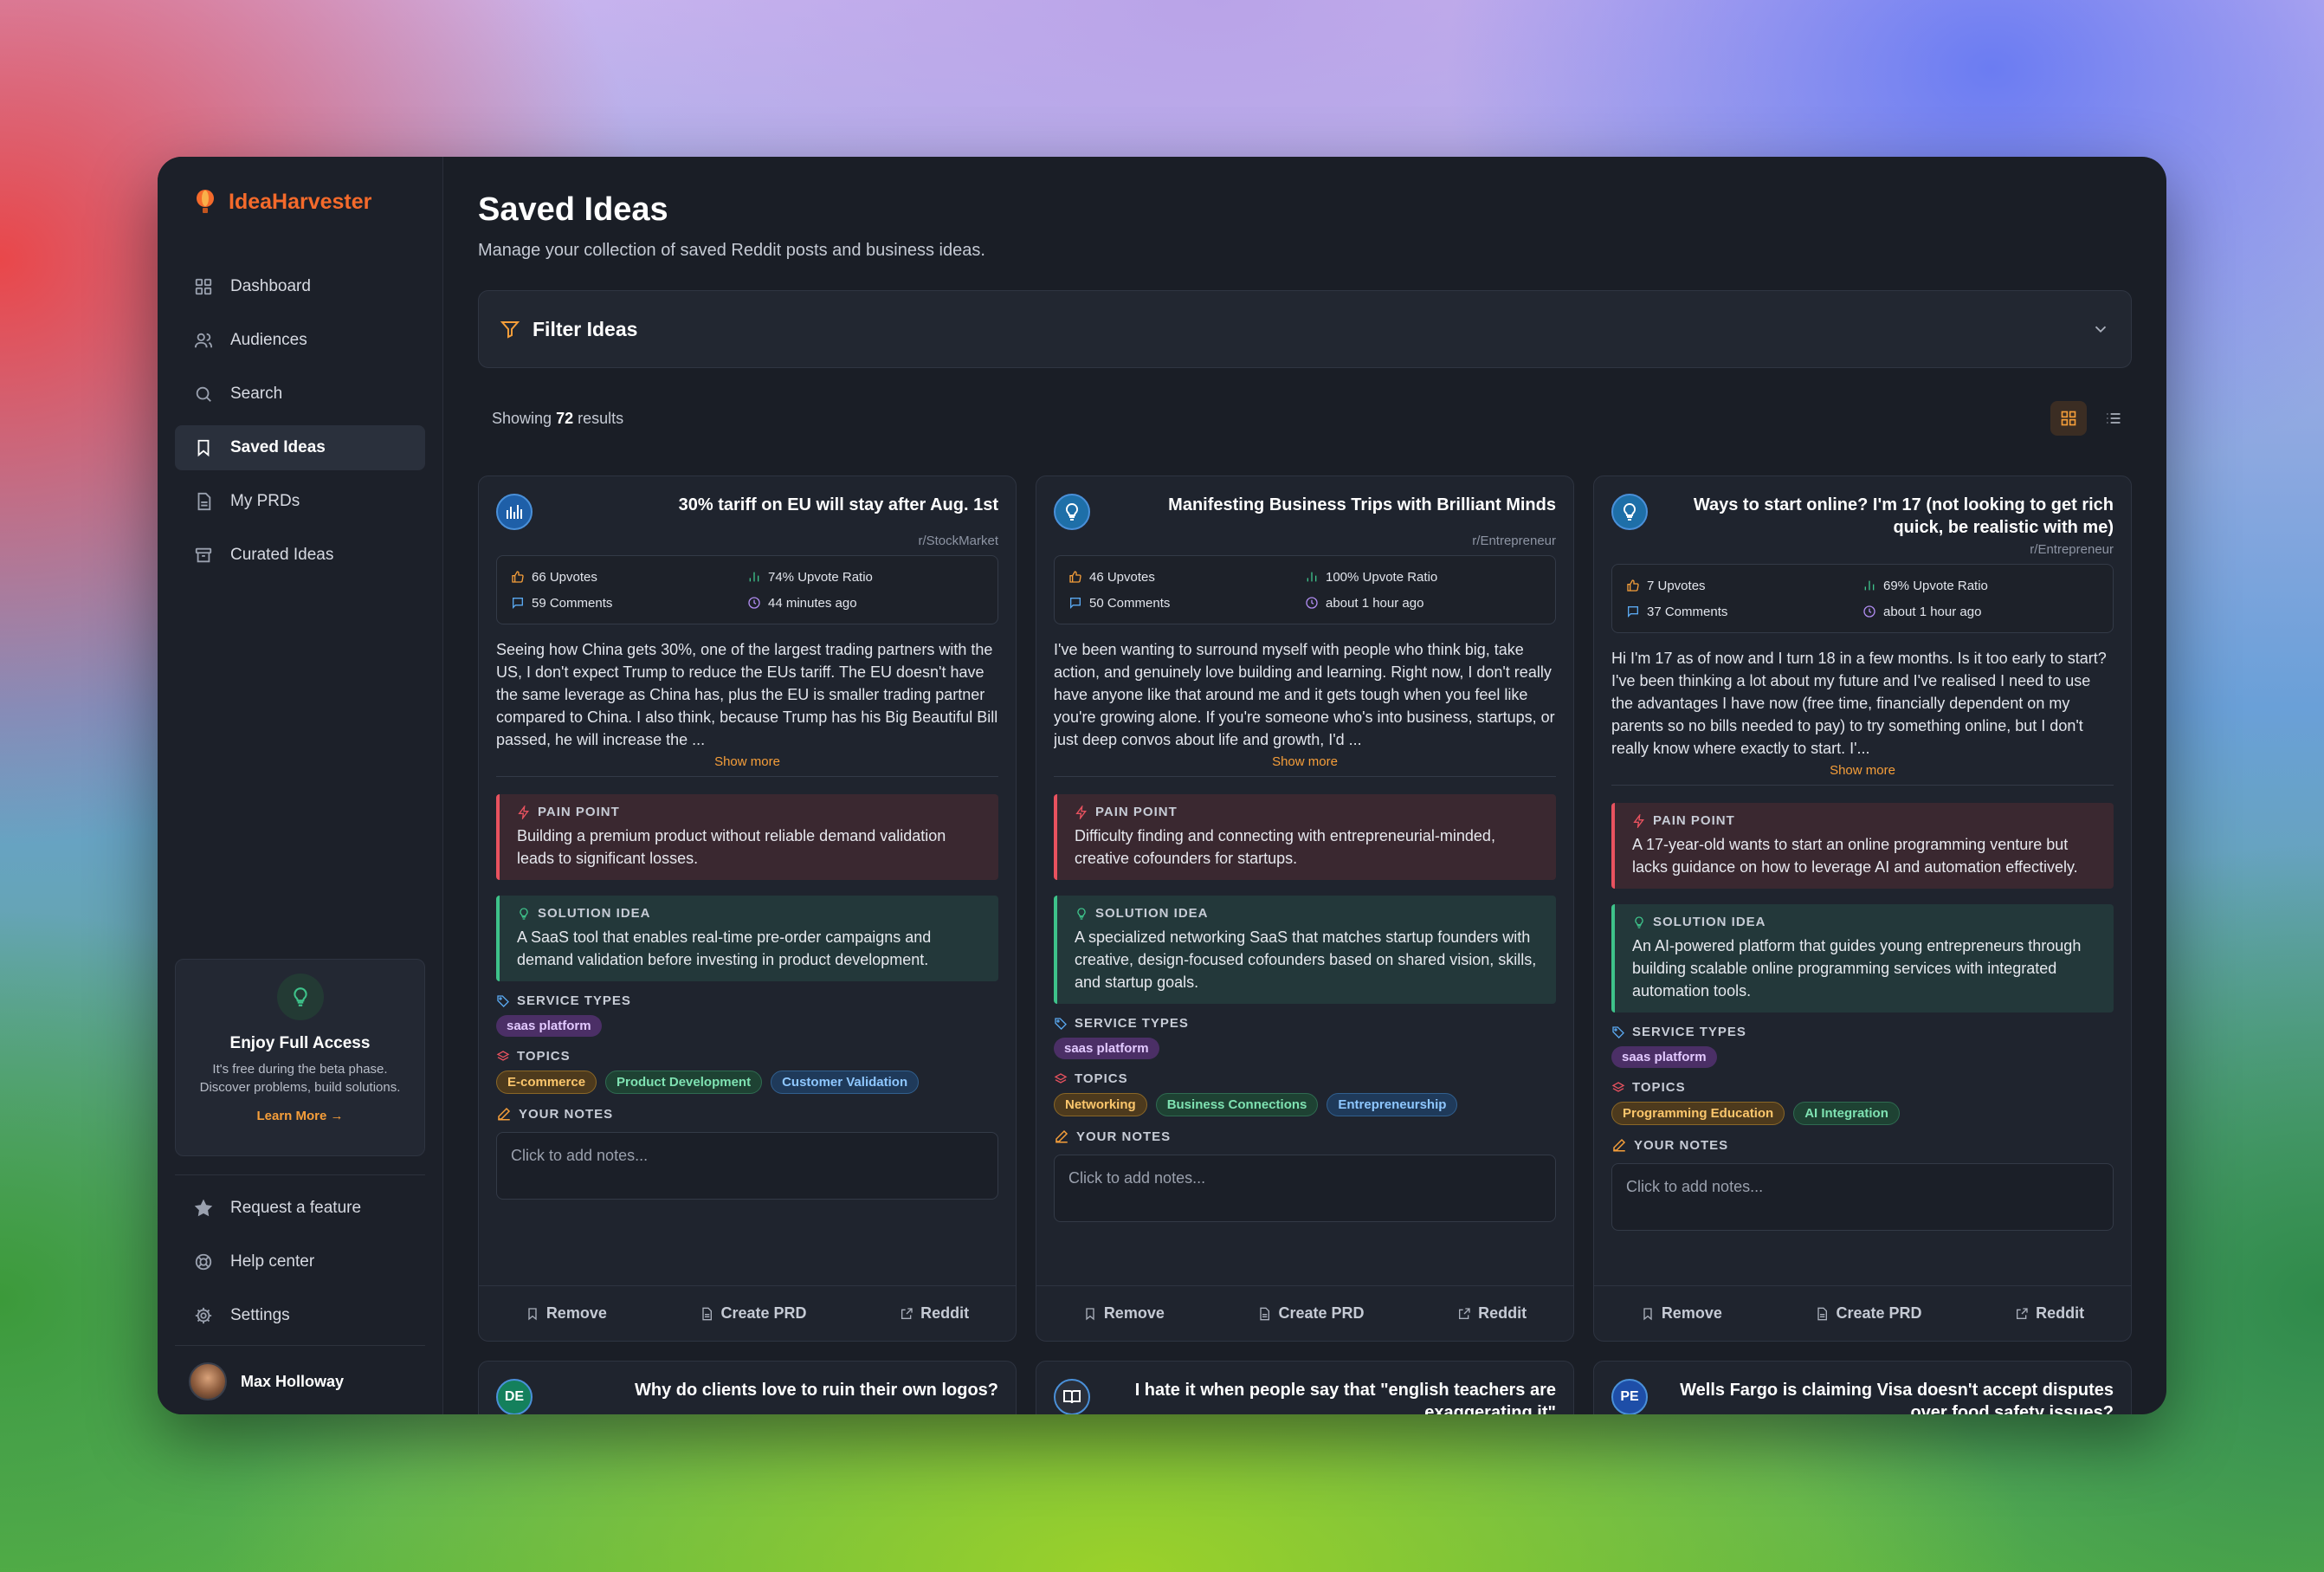  Describe the element at coordinates (845, 1082) in the screenshot. I see `topic-tag: Customer Validation` at that location.